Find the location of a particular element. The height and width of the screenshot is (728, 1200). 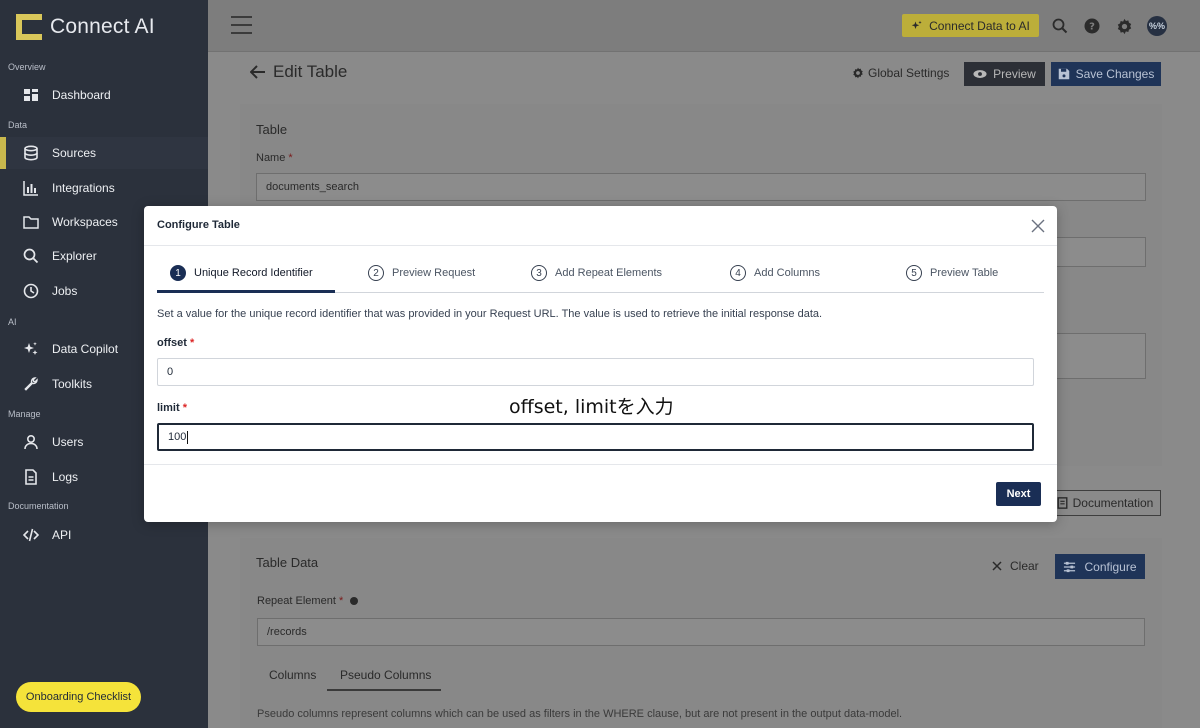

book-icon is located at coordinates (1062, 503).